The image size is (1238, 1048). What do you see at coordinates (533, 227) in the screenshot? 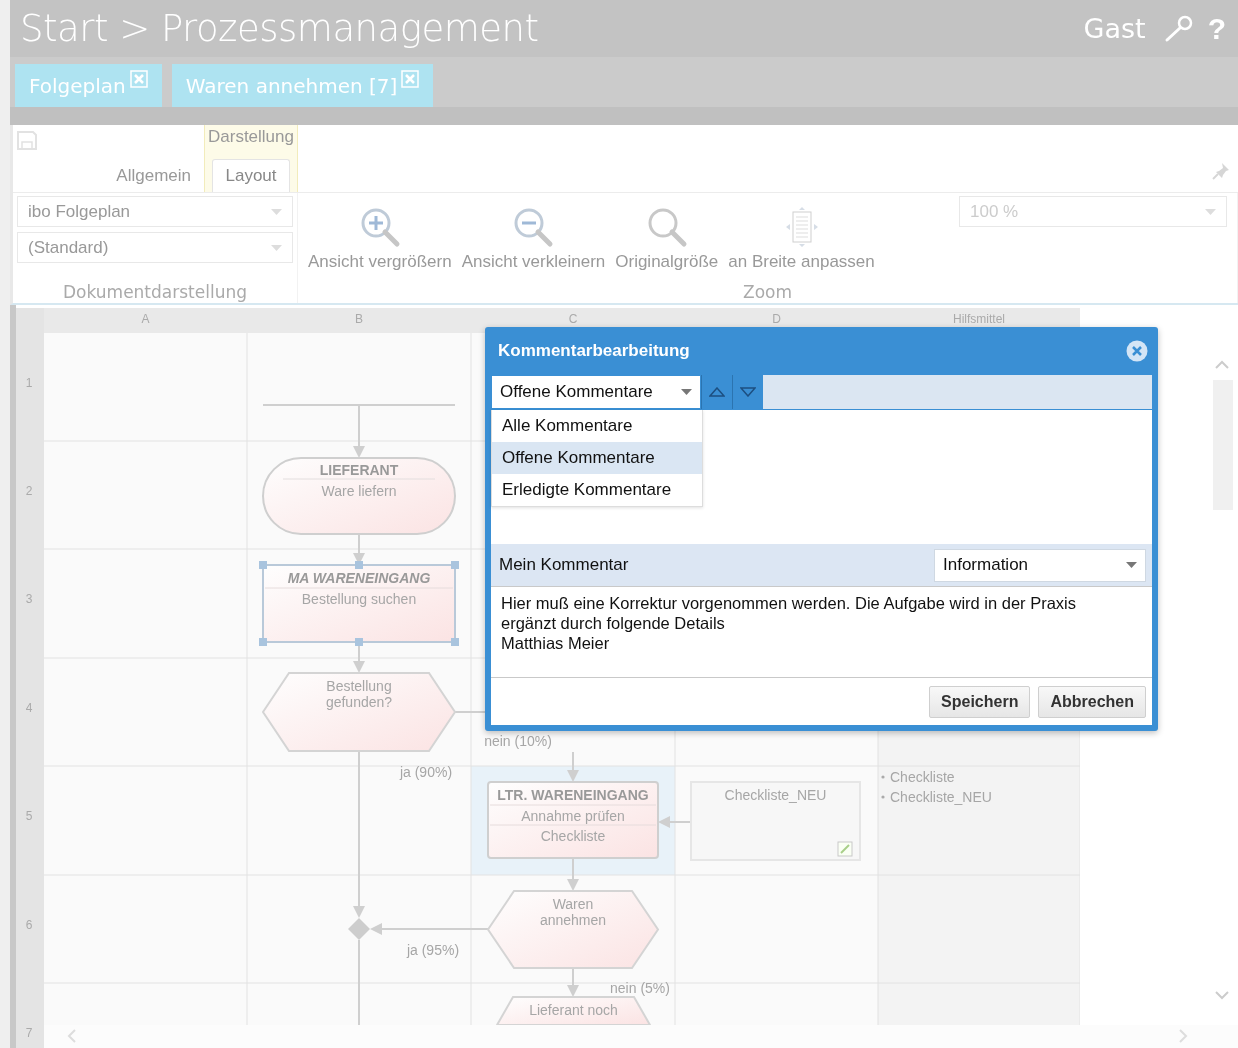
I see `zoom-out-icon` at bounding box center [533, 227].